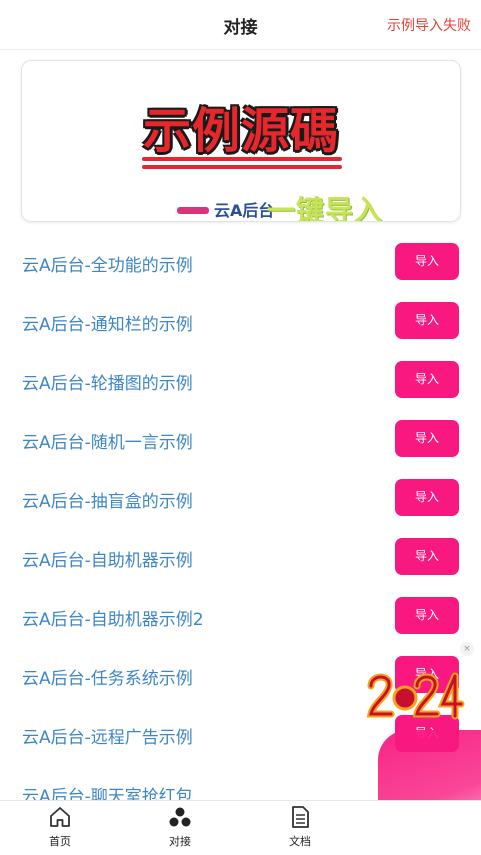  Describe the element at coordinates (240, 319) in the screenshot. I see `list-item: 云A后台-通知栏的示例 导入` at that location.